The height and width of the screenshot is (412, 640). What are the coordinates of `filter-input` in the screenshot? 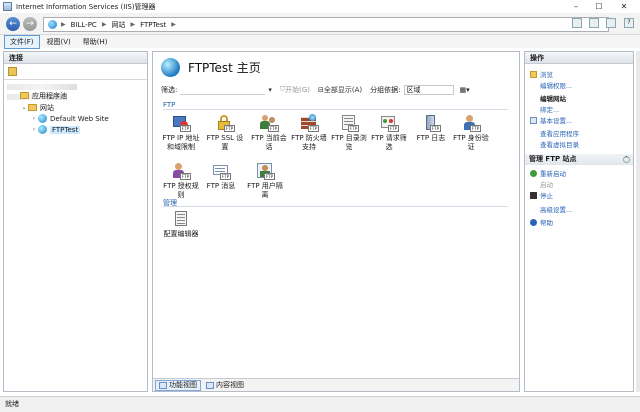 It's located at (223, 90).